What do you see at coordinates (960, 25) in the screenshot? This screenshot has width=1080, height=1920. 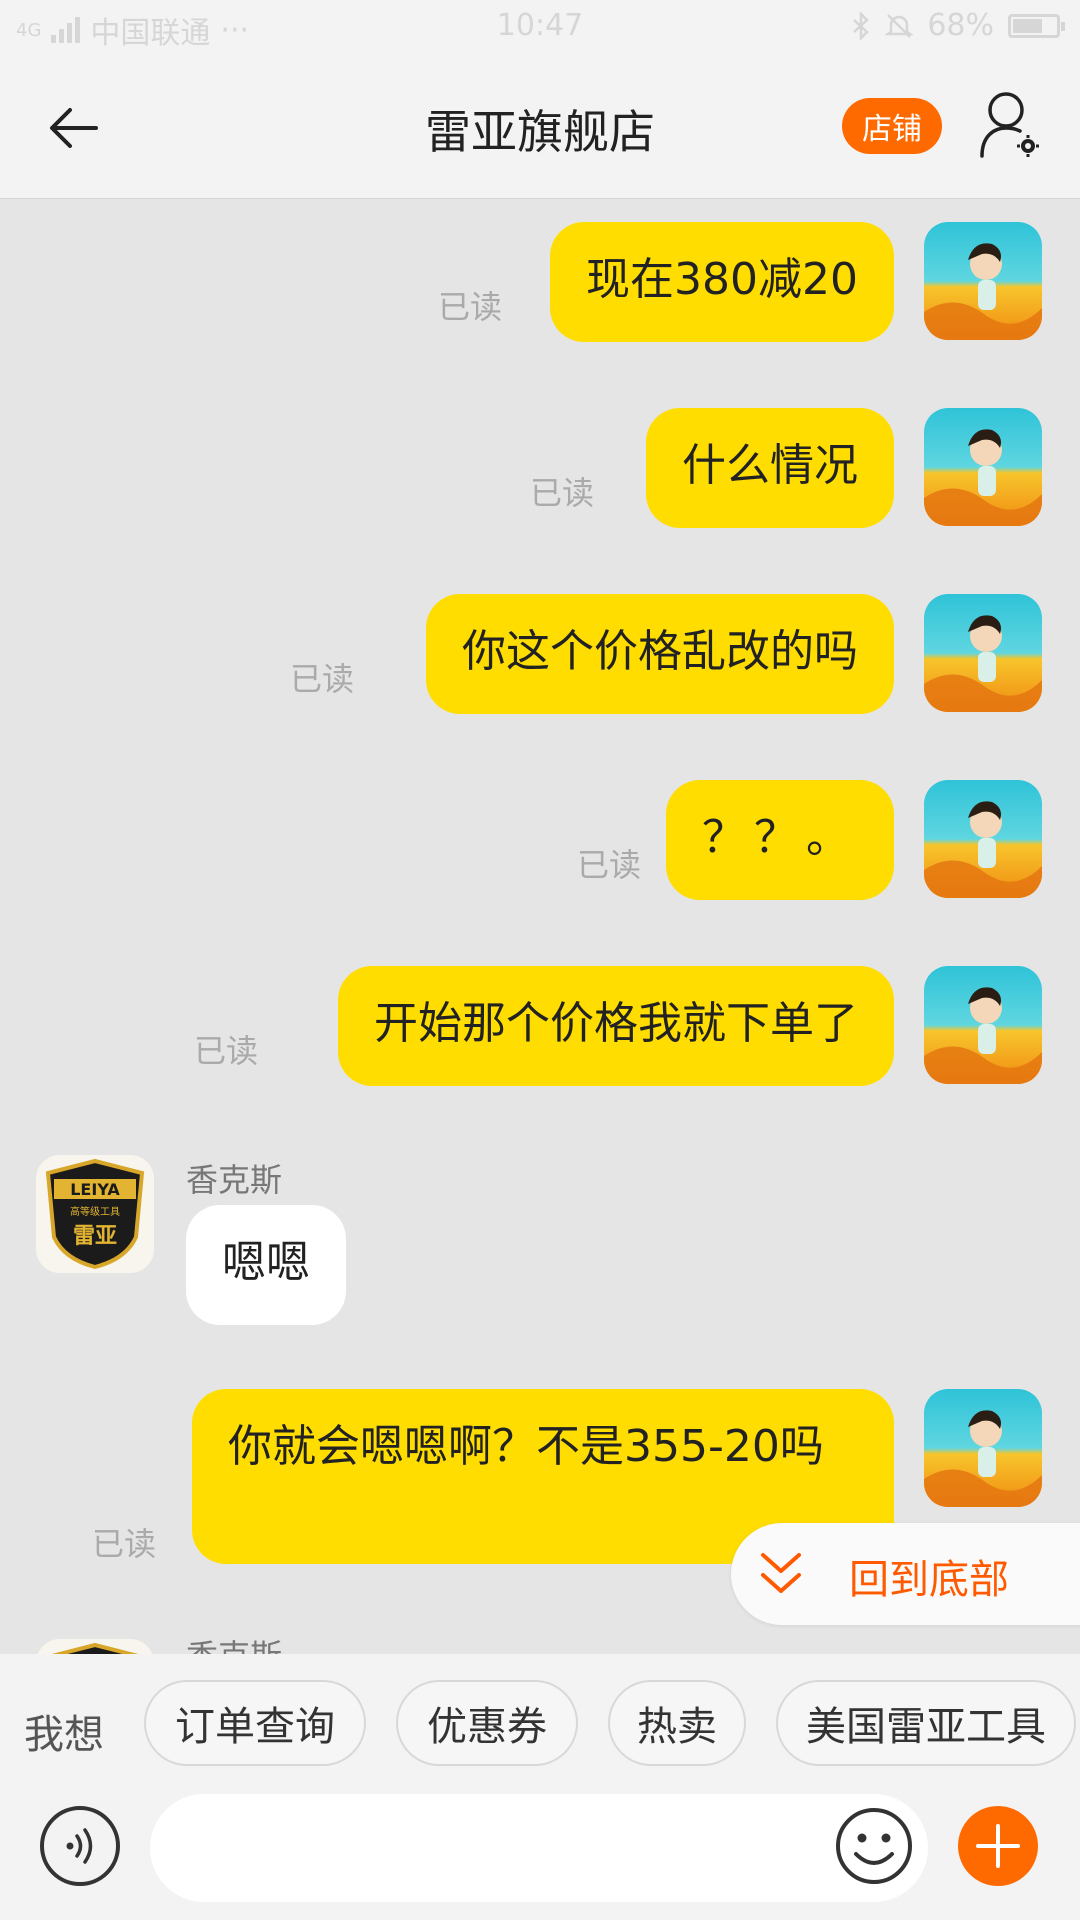 I see `battery-percent: 68%` at bounding box center [960, 25].